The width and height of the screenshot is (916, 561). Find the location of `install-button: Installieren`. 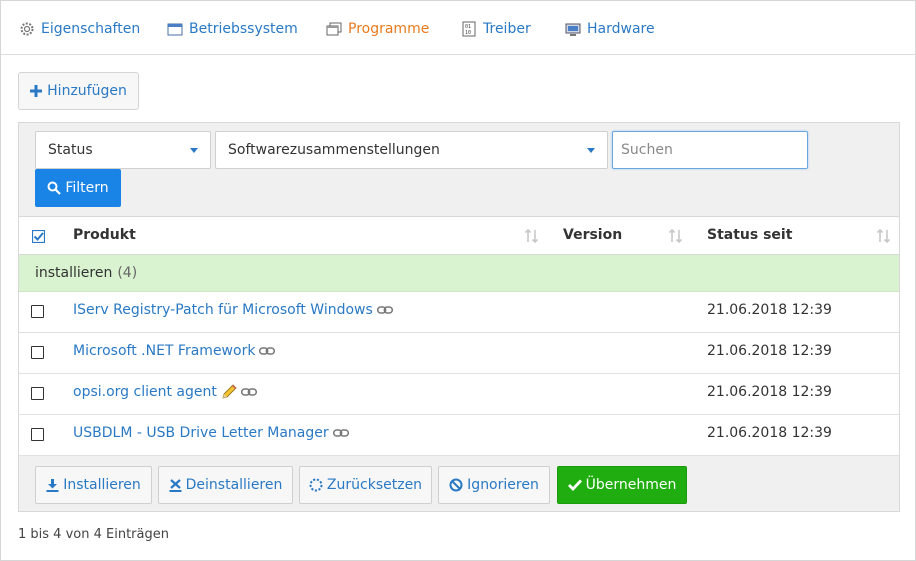

install-button: Installieren is located at coordinates (93, 485).